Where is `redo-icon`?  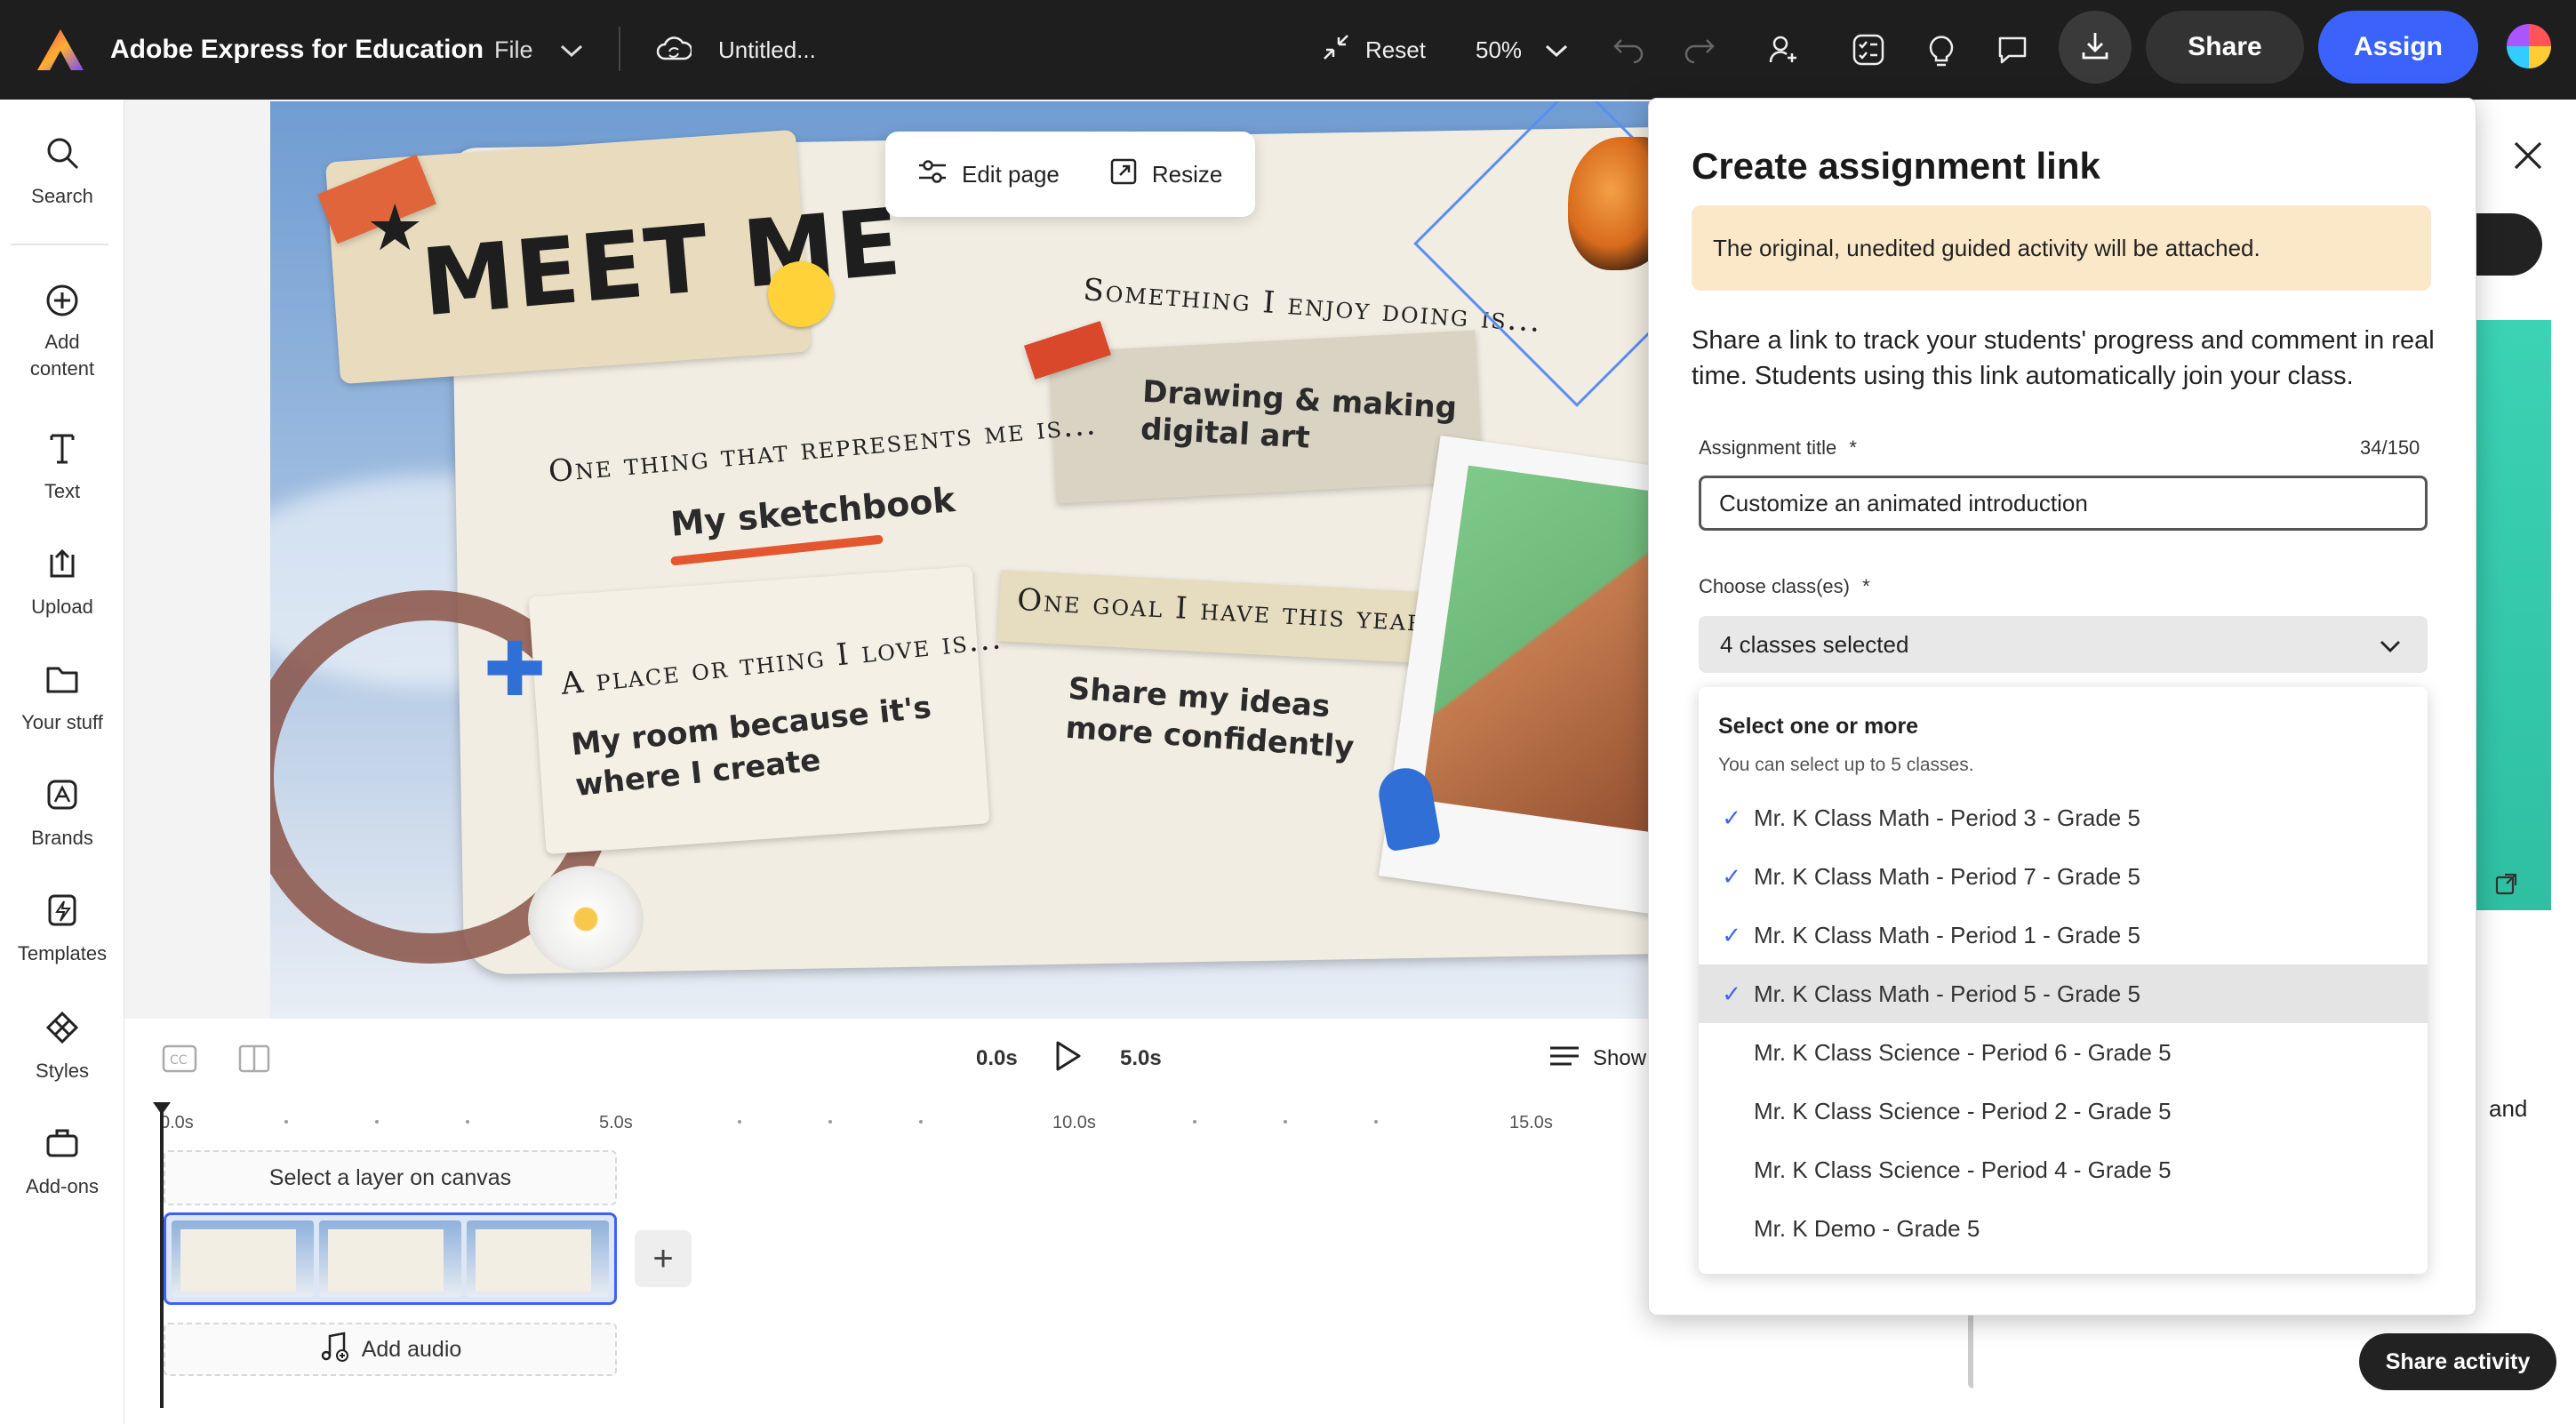 redo-icon is located at coordinates (1699, 50).